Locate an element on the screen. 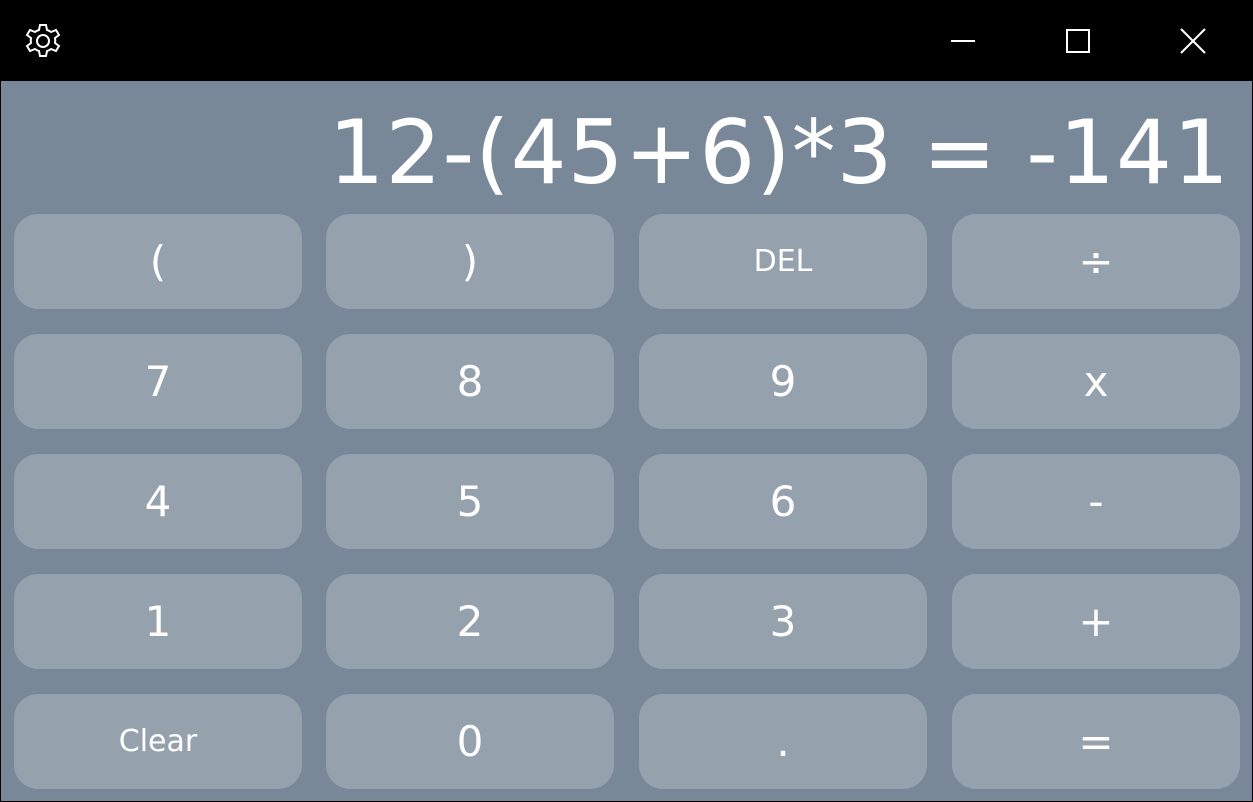 This screenshot has width=1253, height=802. divide-button: ÷ is located at coordinates (1096, 261).